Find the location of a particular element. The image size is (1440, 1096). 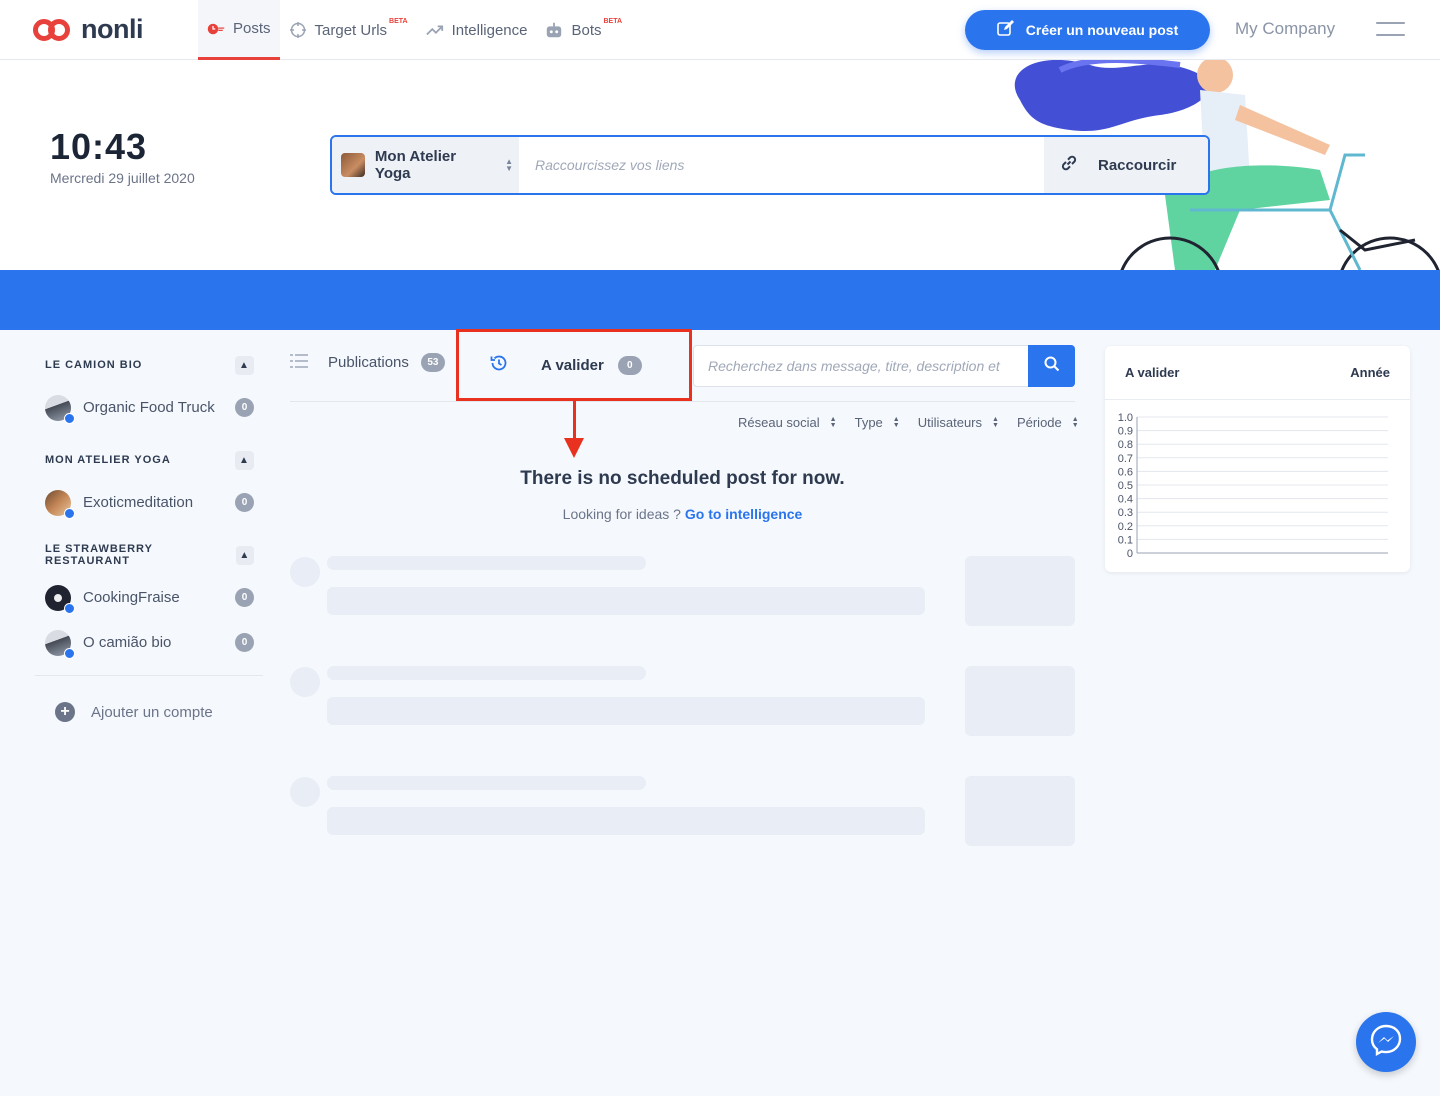

nav-posts-label: Posts is located at coordinates (252, 28).